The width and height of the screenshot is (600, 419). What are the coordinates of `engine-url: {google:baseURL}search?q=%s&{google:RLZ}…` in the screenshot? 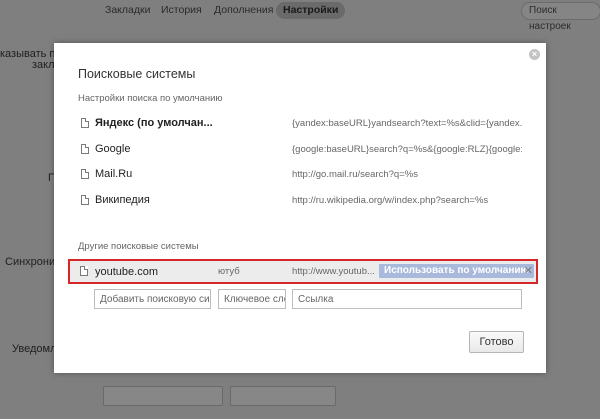 It's located at (407, 149).